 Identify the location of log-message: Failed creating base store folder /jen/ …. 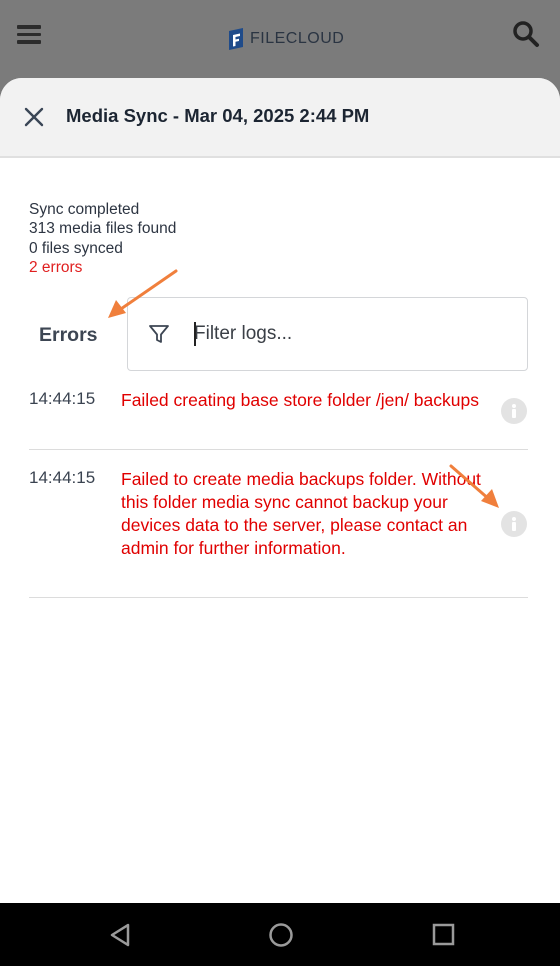
(300, 400).